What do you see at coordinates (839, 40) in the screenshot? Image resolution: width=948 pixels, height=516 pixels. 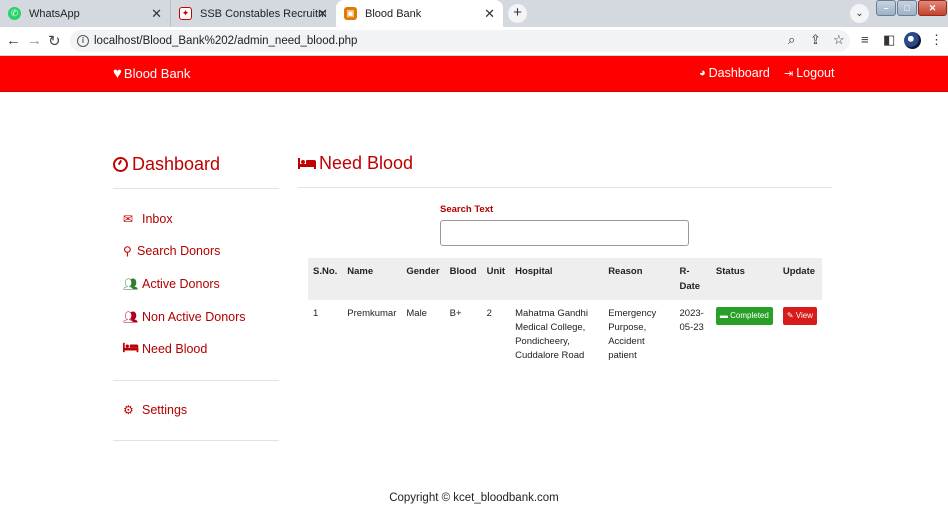 I see `star-icon: ☆` at bounding box center [839, 40].